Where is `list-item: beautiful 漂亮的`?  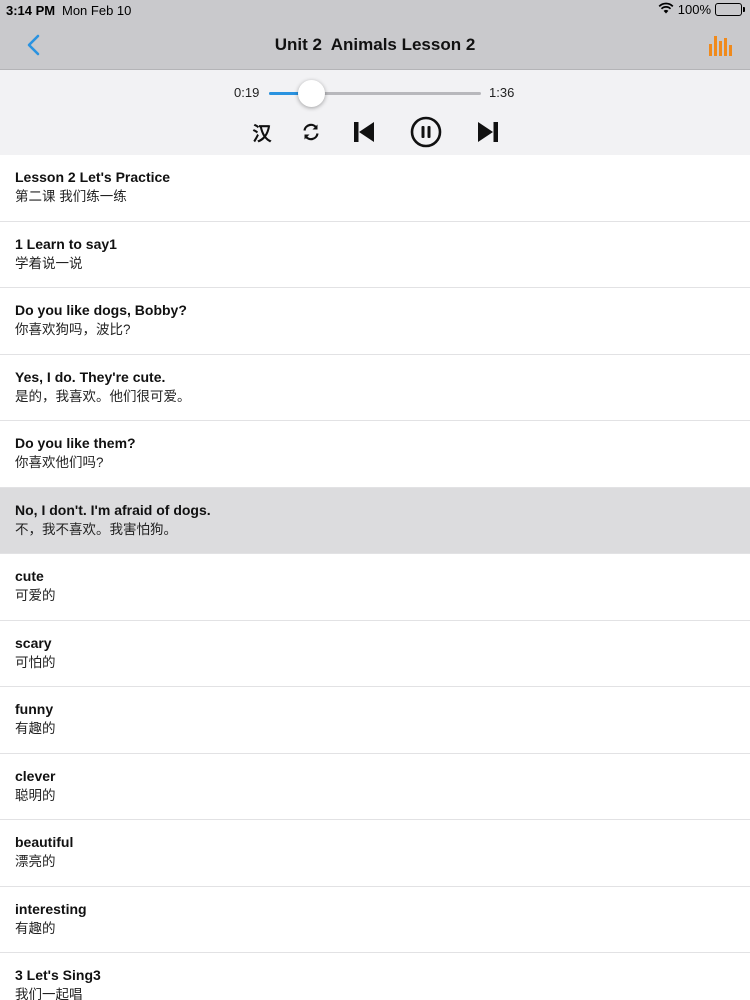
list-item: beautiful 漂亮的 is located at coordinates (375, 853).